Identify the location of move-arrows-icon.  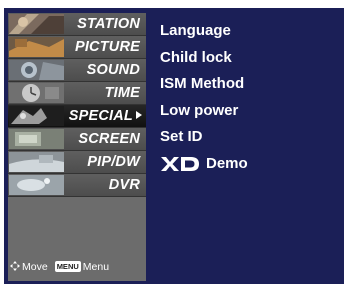
(15, 266).